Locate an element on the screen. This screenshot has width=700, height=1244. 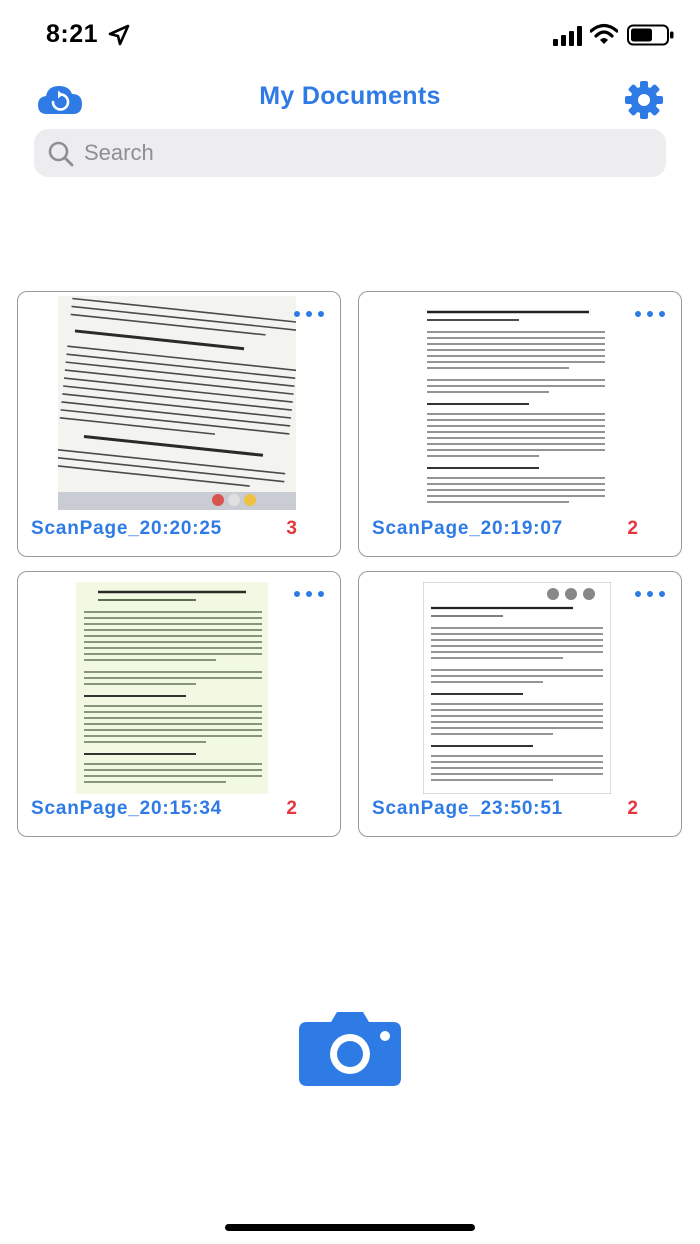
status-bar: 8:21 is located at coordinates (350, 35).